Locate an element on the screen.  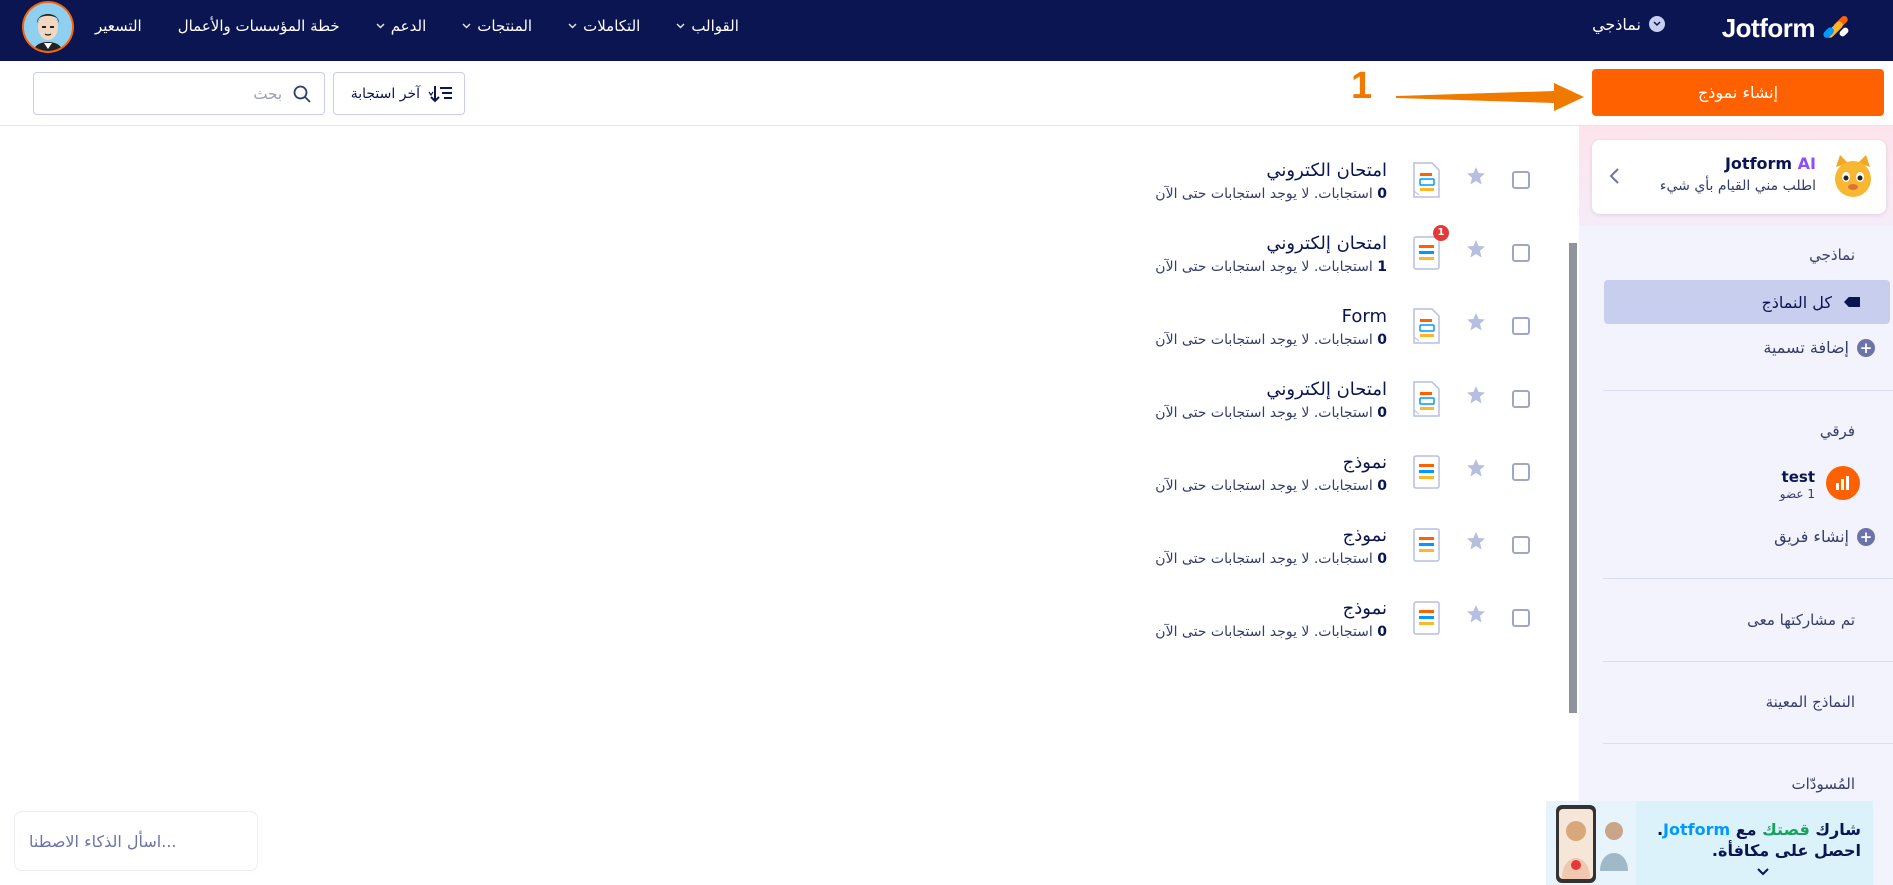
nav-link: خطة المؤسسات والأعمال is located at coordinates (259, 26).